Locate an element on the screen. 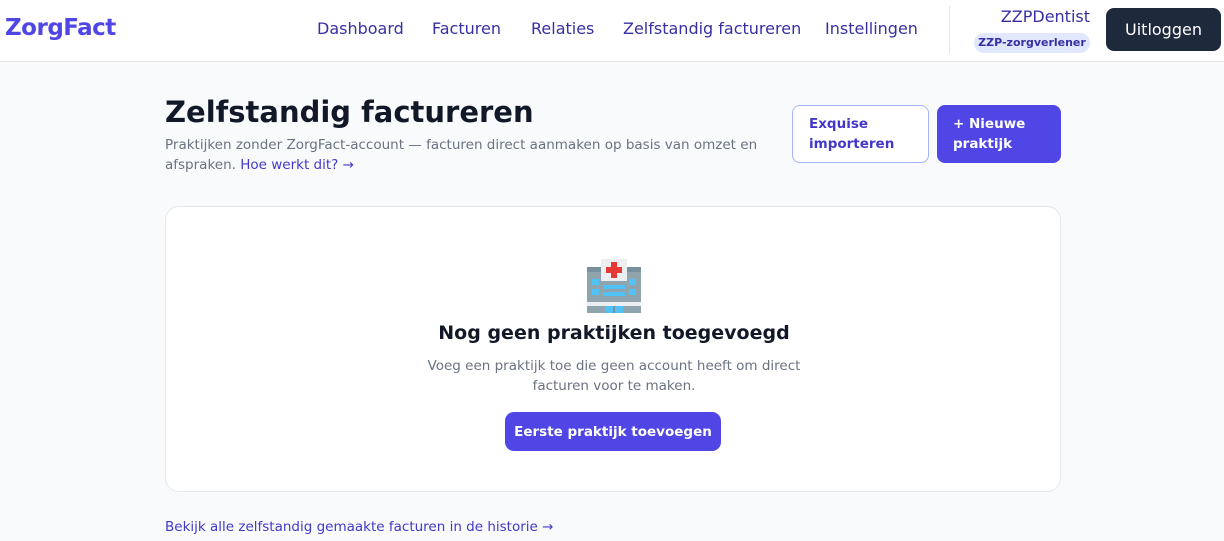 This screenshot has height=541, width=1224. empty-state-title: Nog geen praktijken toegevoegd is located at coordinates (614, 333).